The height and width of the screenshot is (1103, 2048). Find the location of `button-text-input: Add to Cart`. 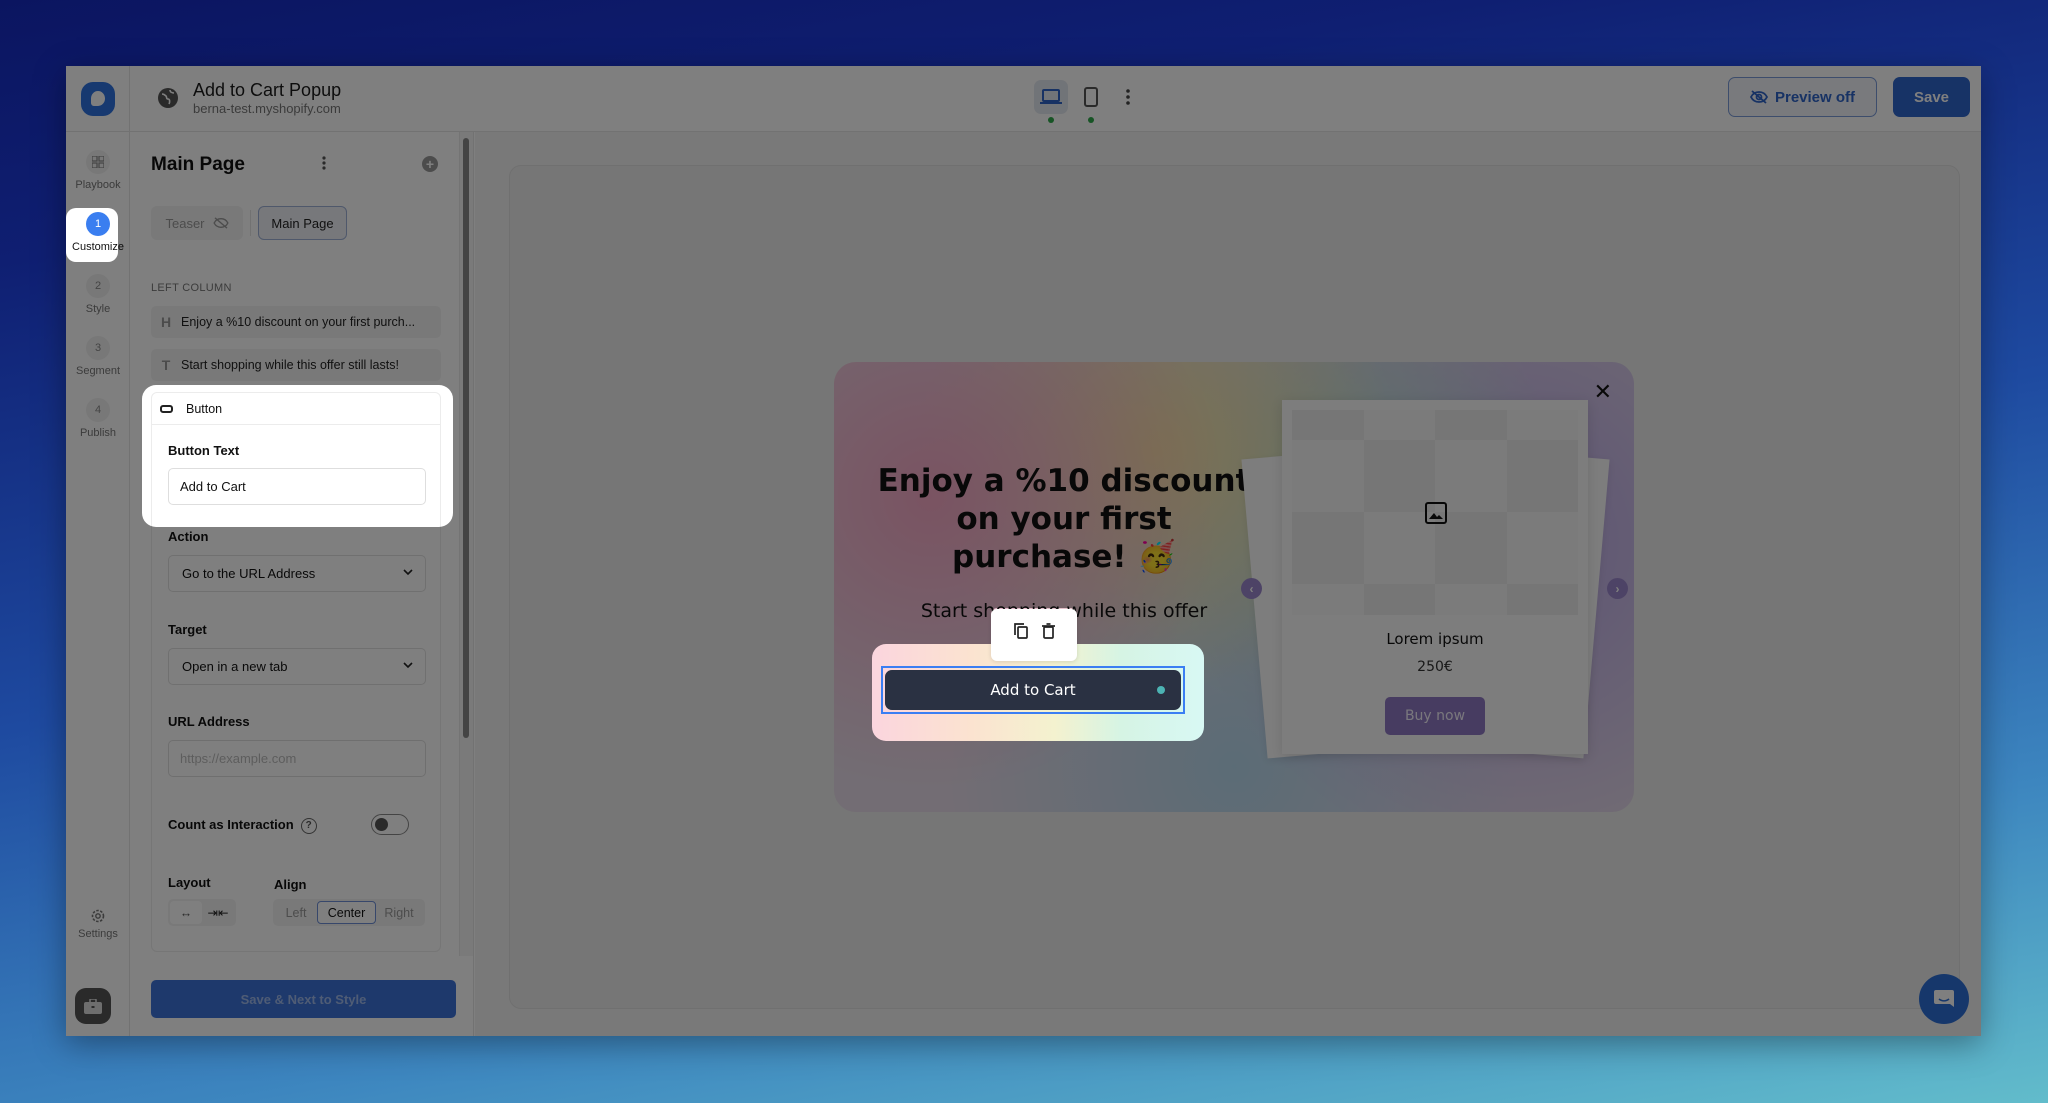

button-text-input: Add to Cart is located at coordinates (297, 486).